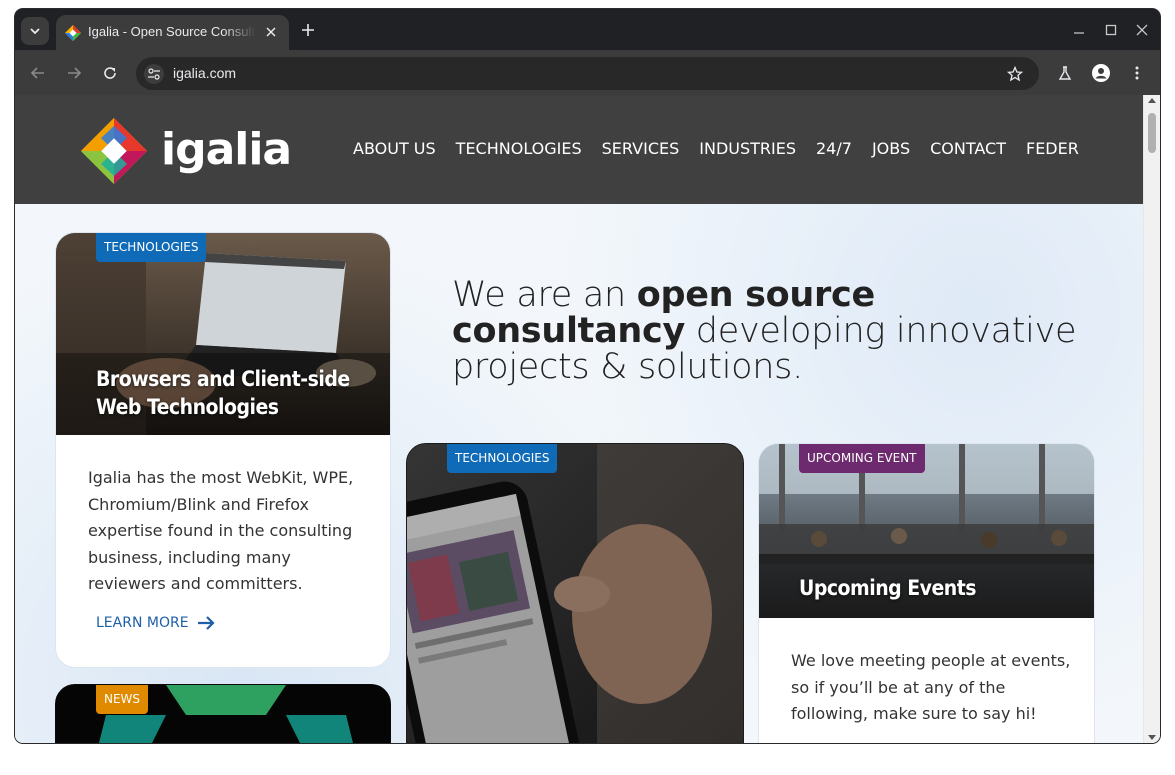  Describe the element at coordinates (544, 295) in the screenshot. I see `hero-prefix: We are an` at that location.